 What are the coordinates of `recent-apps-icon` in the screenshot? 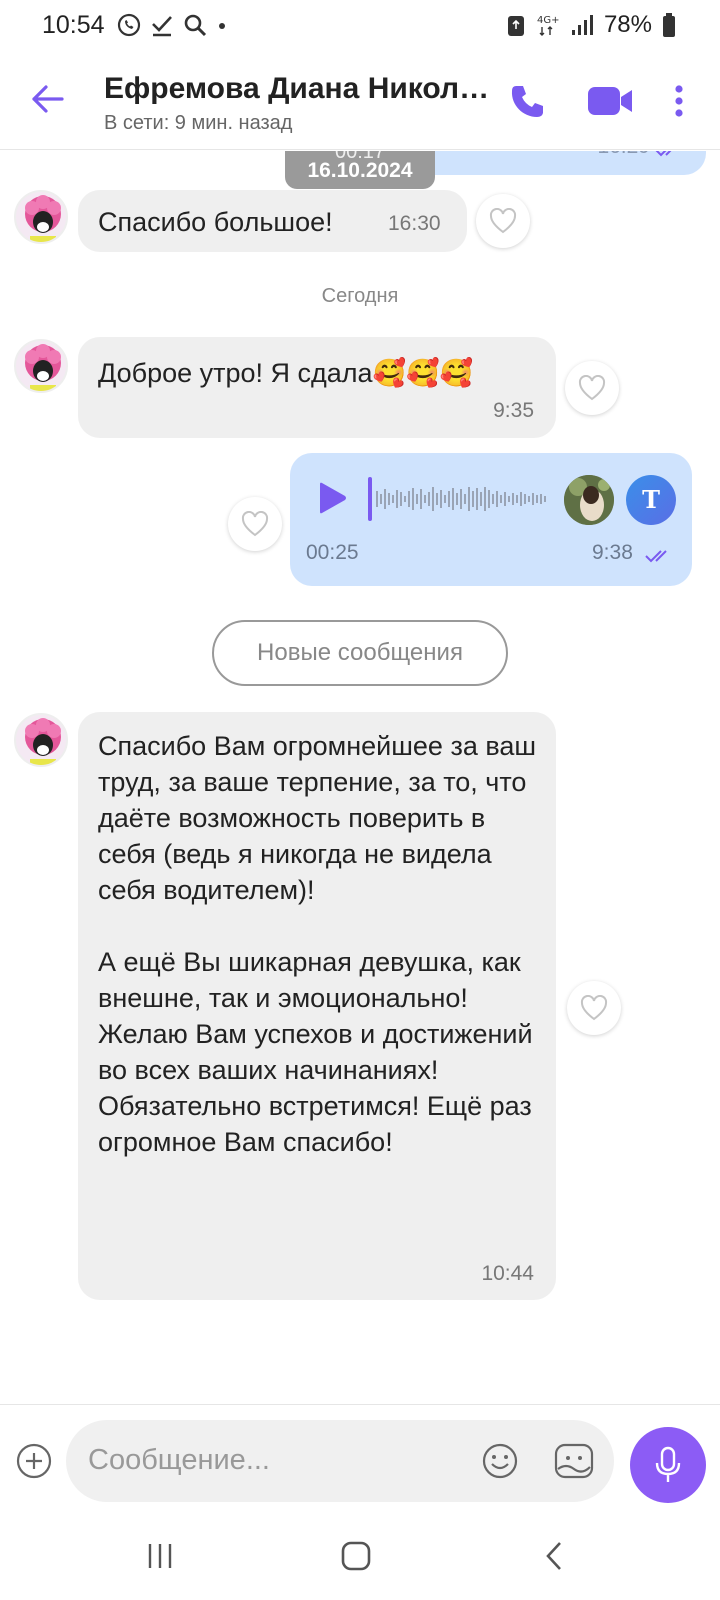 It's located at (160, 1556).